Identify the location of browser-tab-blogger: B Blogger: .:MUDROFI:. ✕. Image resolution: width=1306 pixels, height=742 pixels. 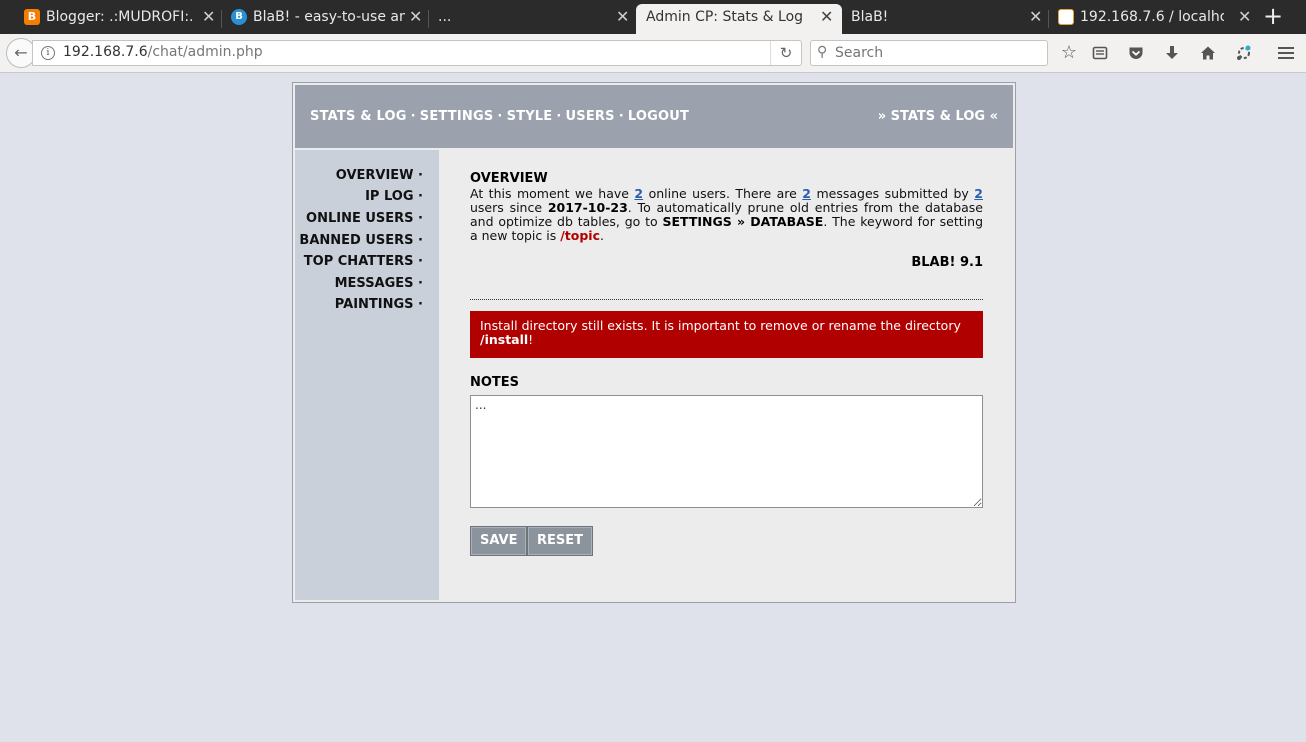
(122, 19).